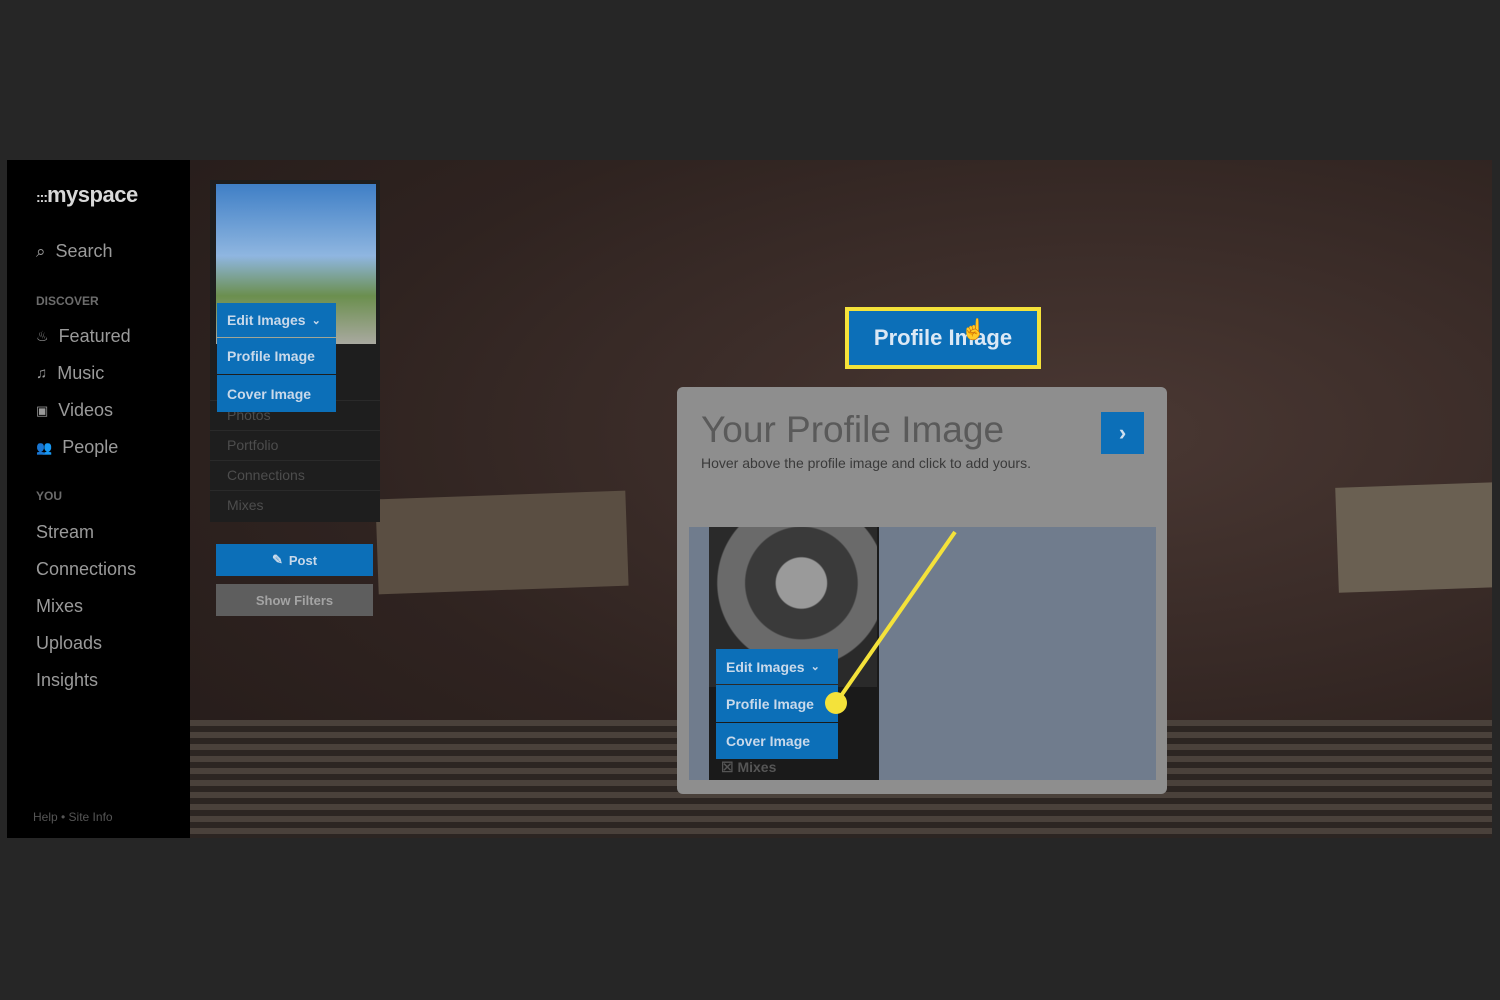  Describe the element at coordinates (895, 617) in the screenshot. I see `callout-line` at that location.